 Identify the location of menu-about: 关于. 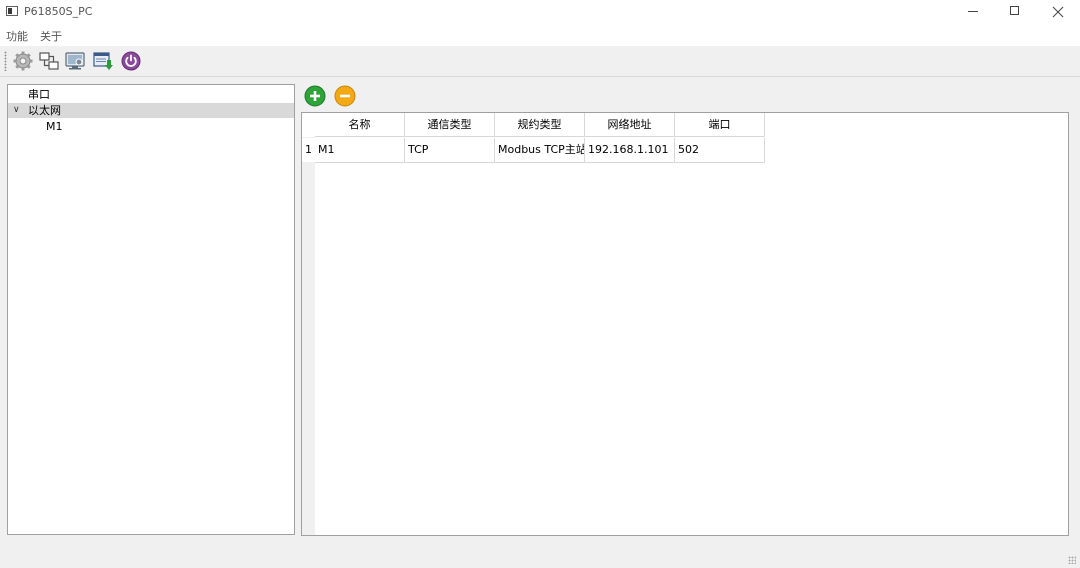
(51, 36).